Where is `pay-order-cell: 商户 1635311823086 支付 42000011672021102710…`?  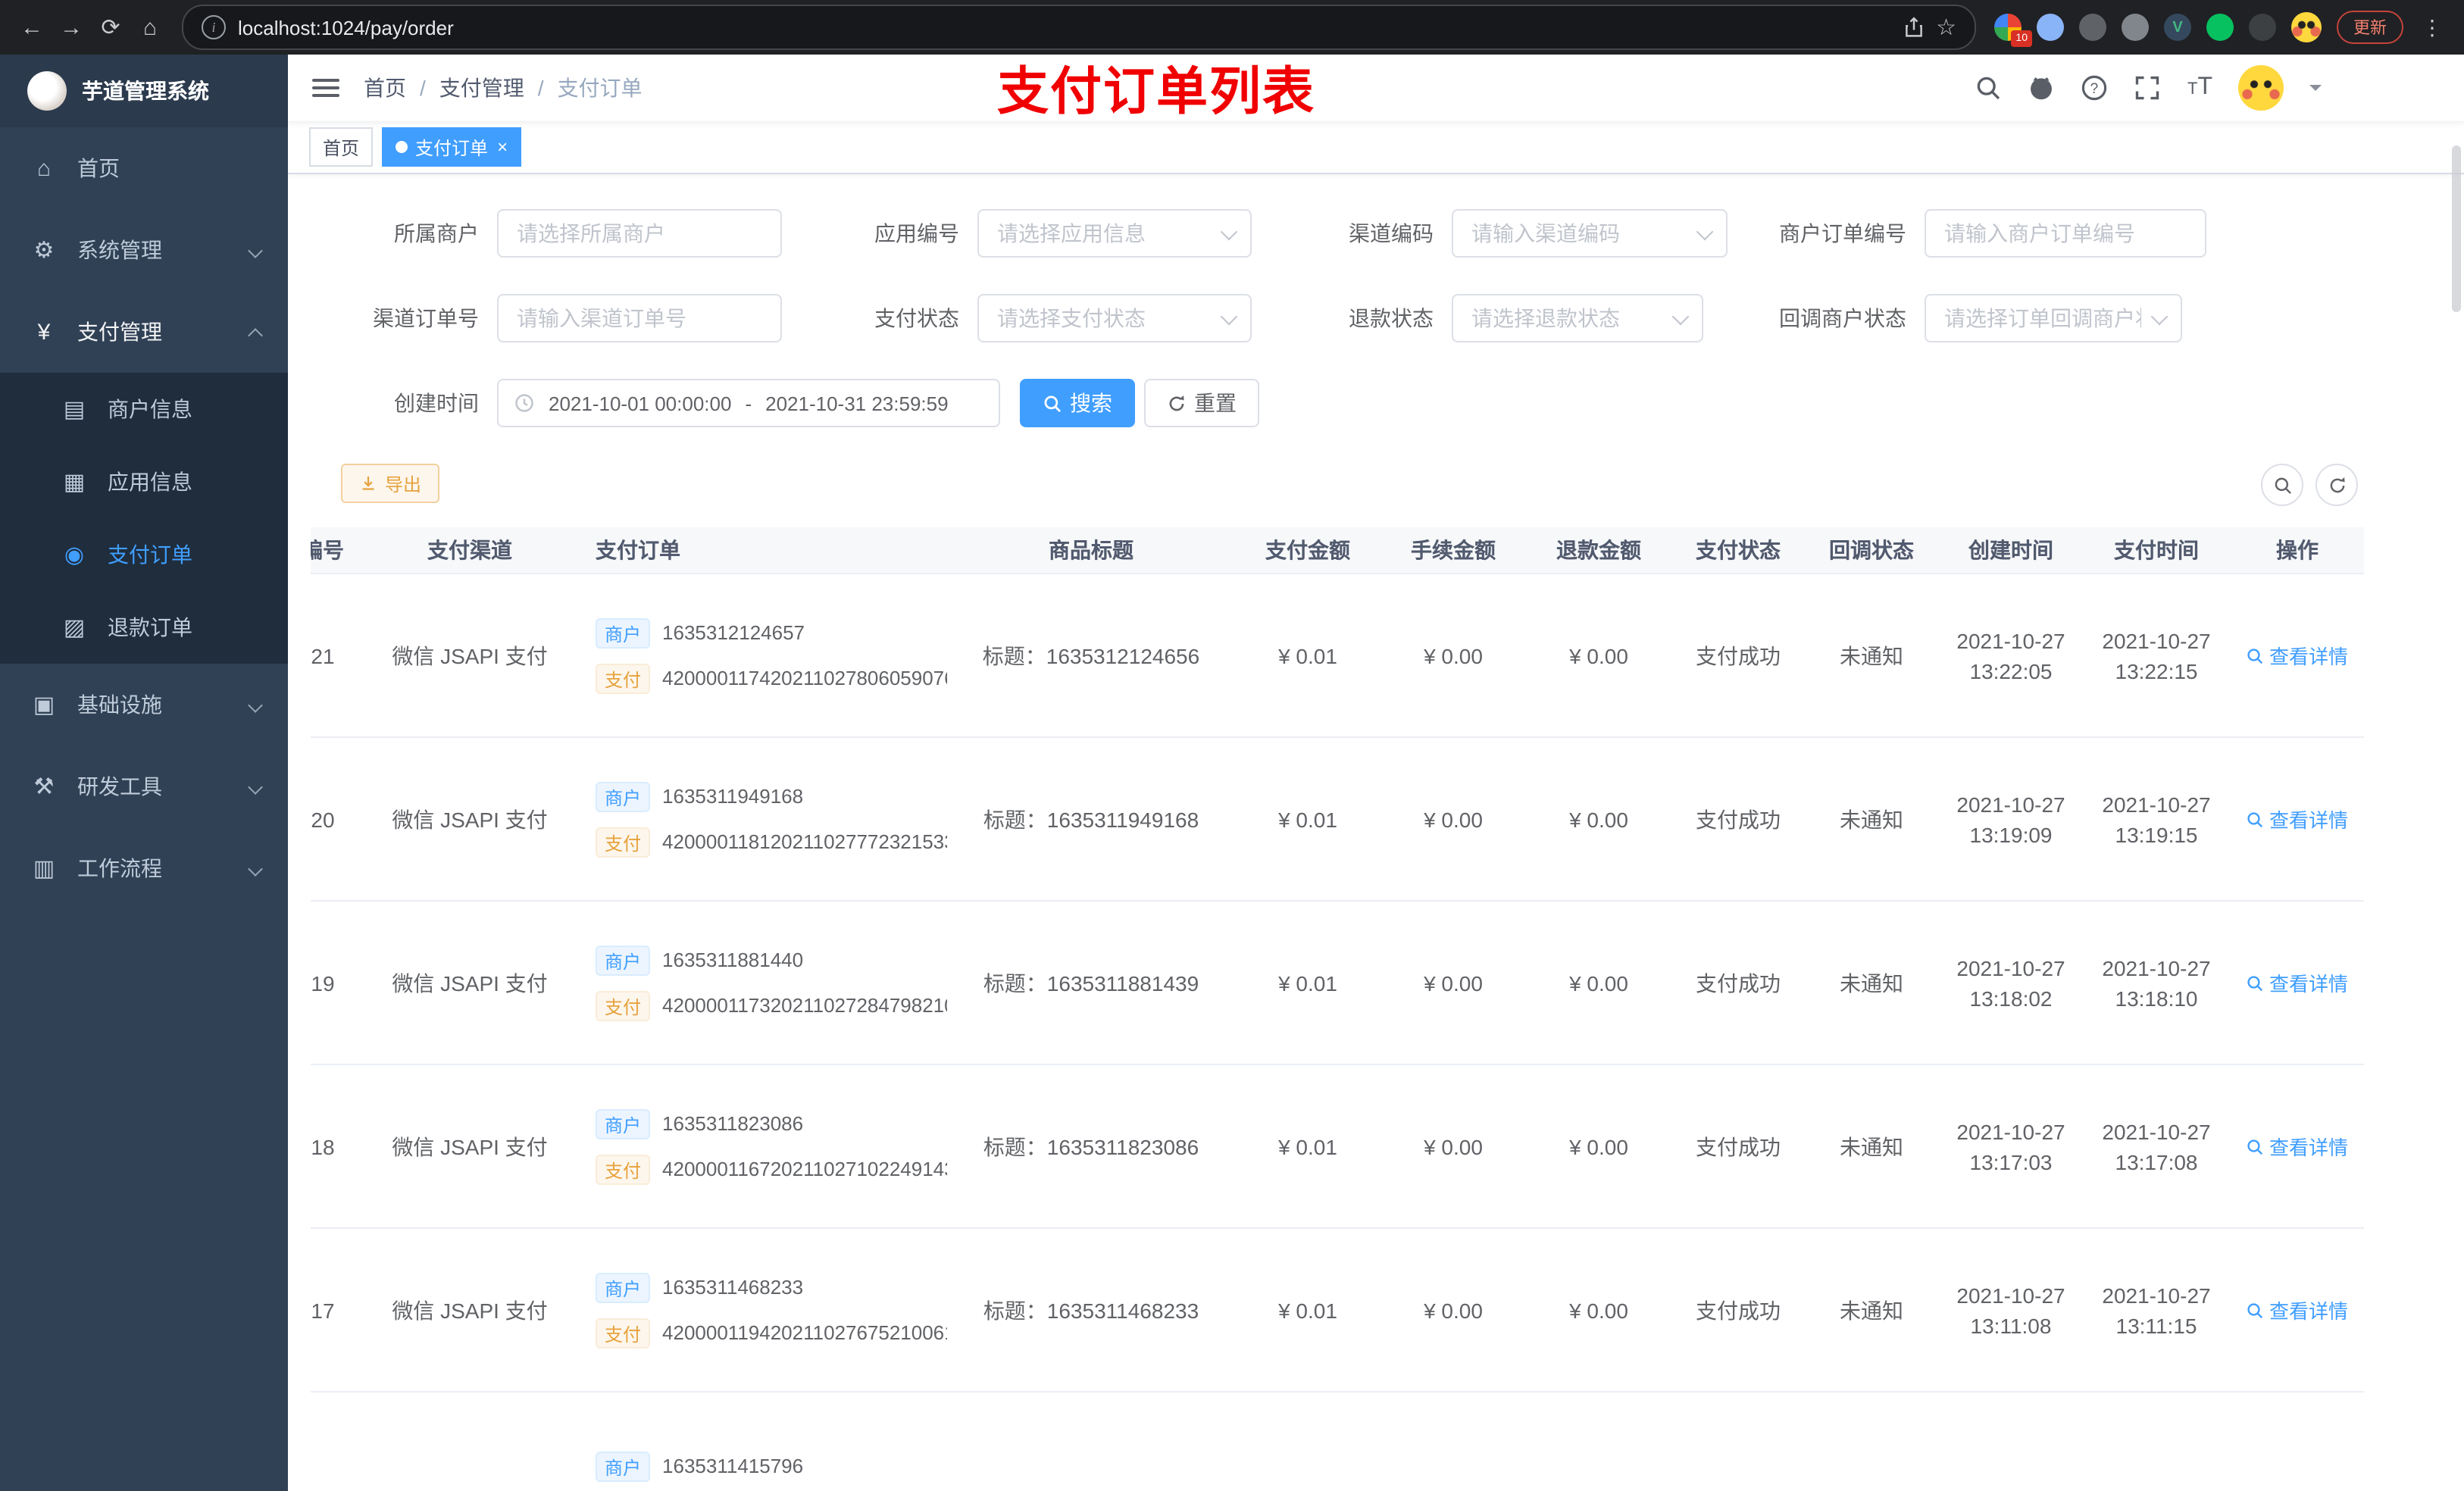 pay-order-cell: 商户 1635311823086 支付 42000011672021102710… is located at coordinates (765, 1146).